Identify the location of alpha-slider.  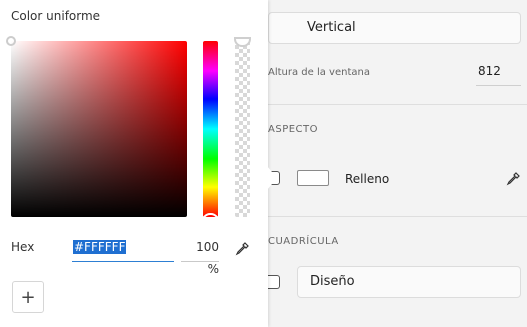
(242, 127).